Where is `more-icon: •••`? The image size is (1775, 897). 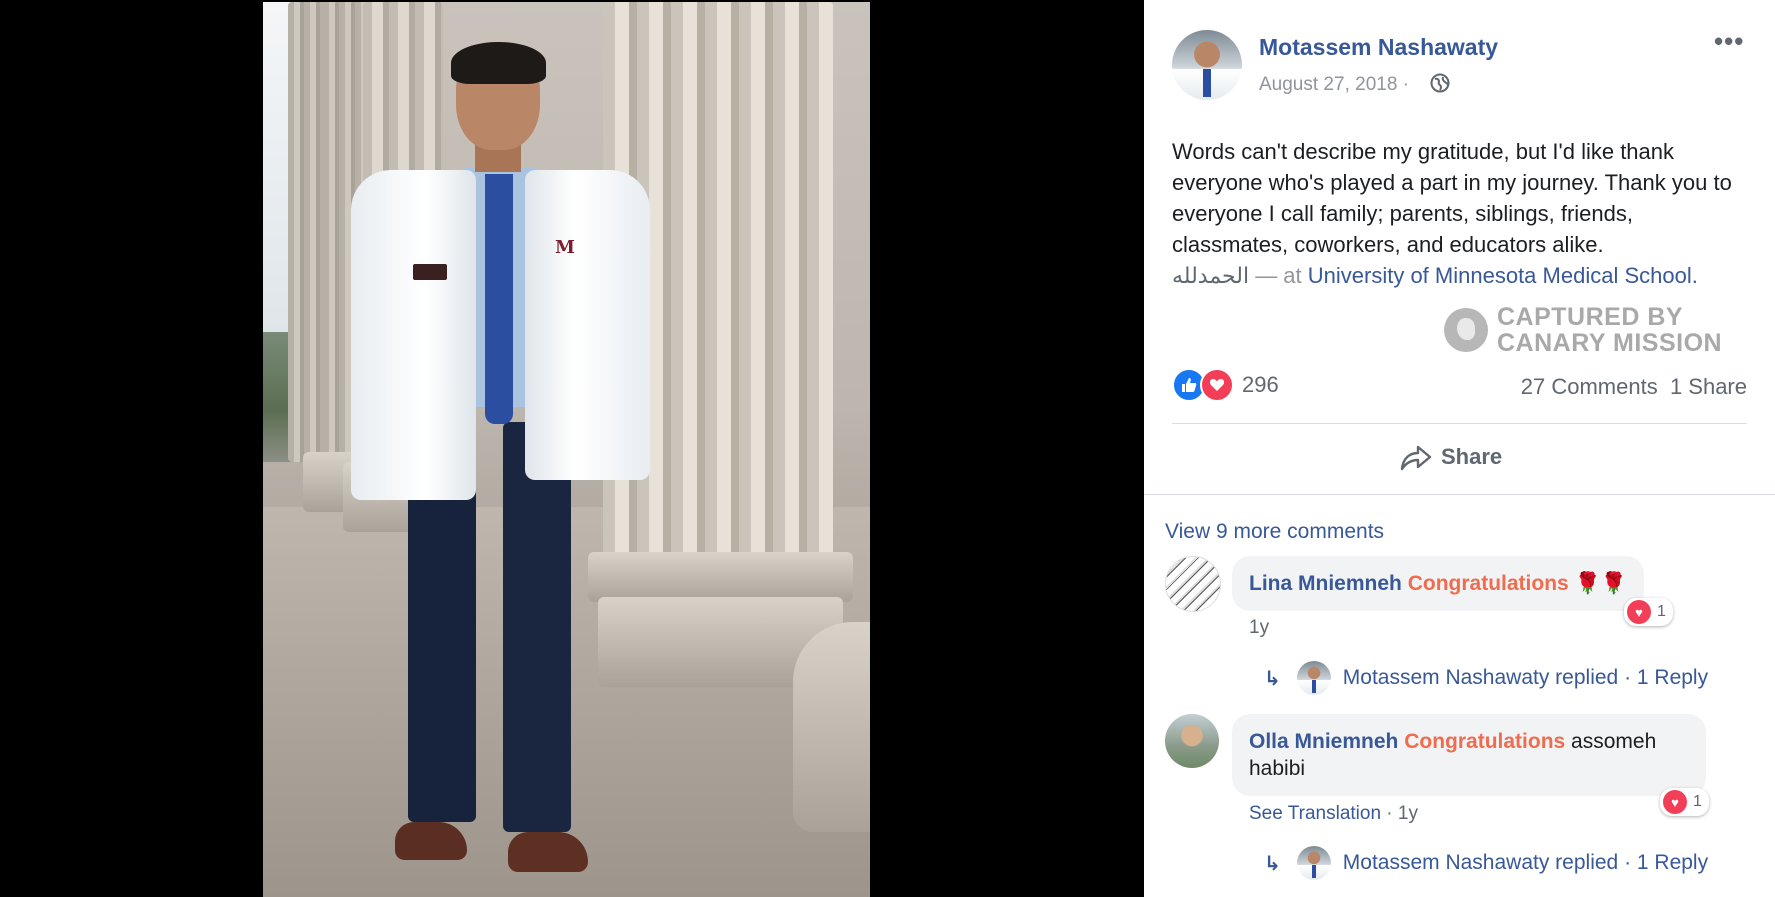 more-icon: ••• is located at coordinates (1729, 41).